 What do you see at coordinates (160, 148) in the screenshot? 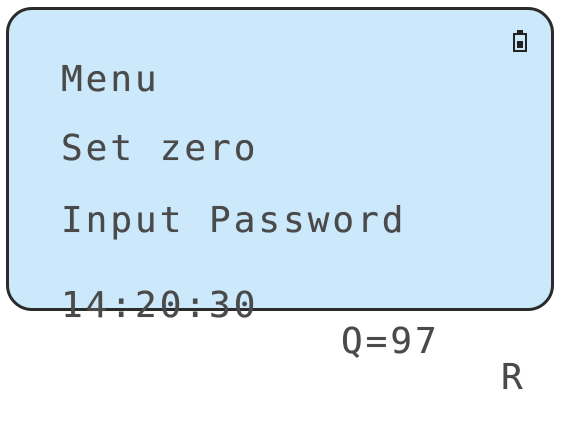
I see `menu-item-set-zero: Set zero` at bounding box center [160, 148].